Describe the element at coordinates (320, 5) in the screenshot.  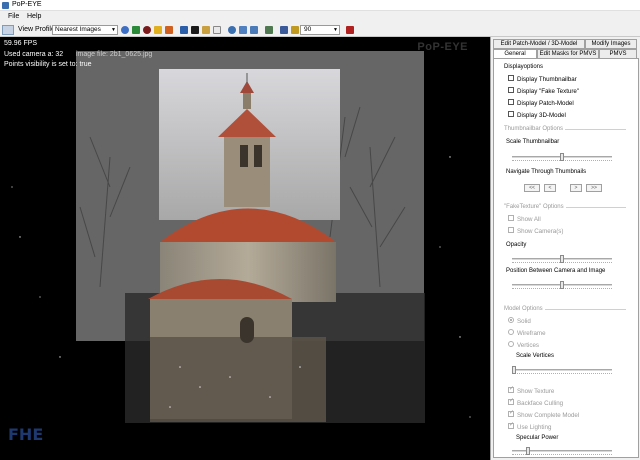
I see `title-bar: PoP-EYE` at that location.